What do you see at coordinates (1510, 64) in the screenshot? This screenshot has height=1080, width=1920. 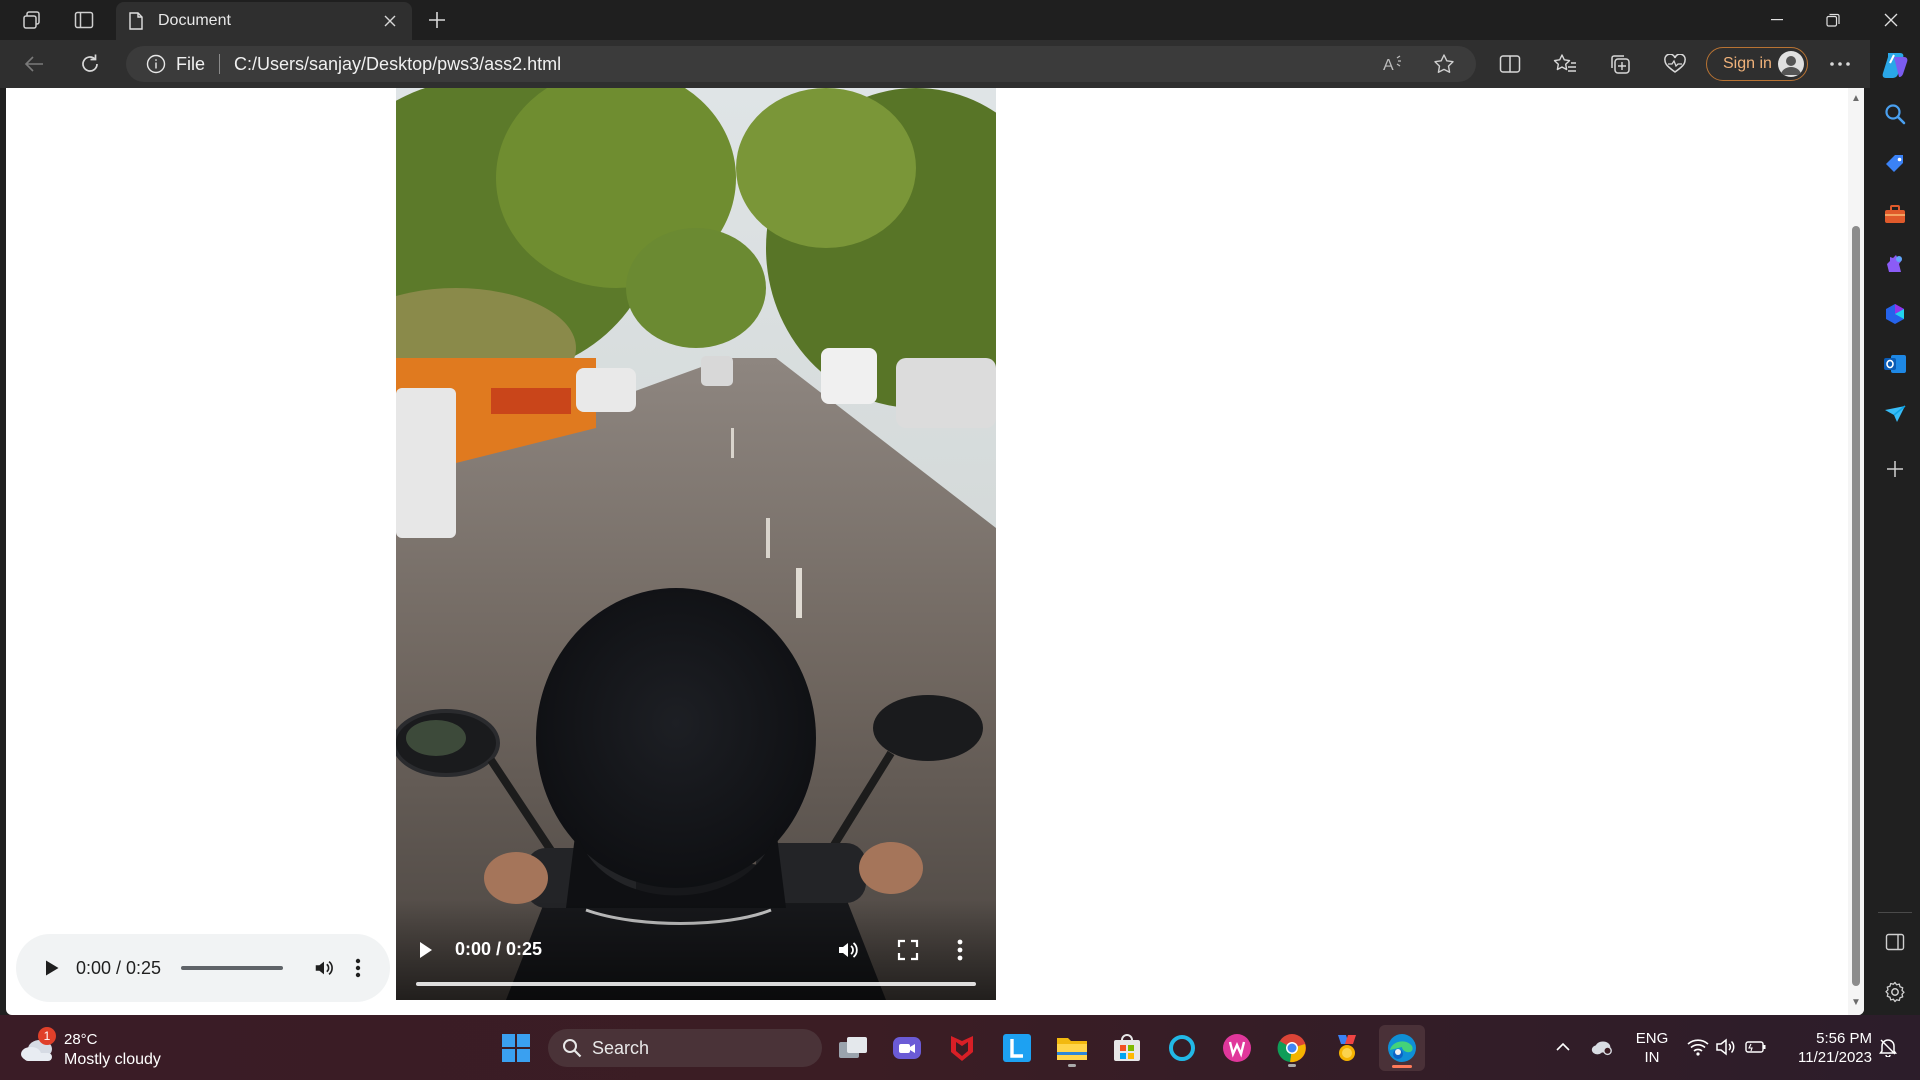 I see `split-screen-icon` at bounding box center [1510, 64].